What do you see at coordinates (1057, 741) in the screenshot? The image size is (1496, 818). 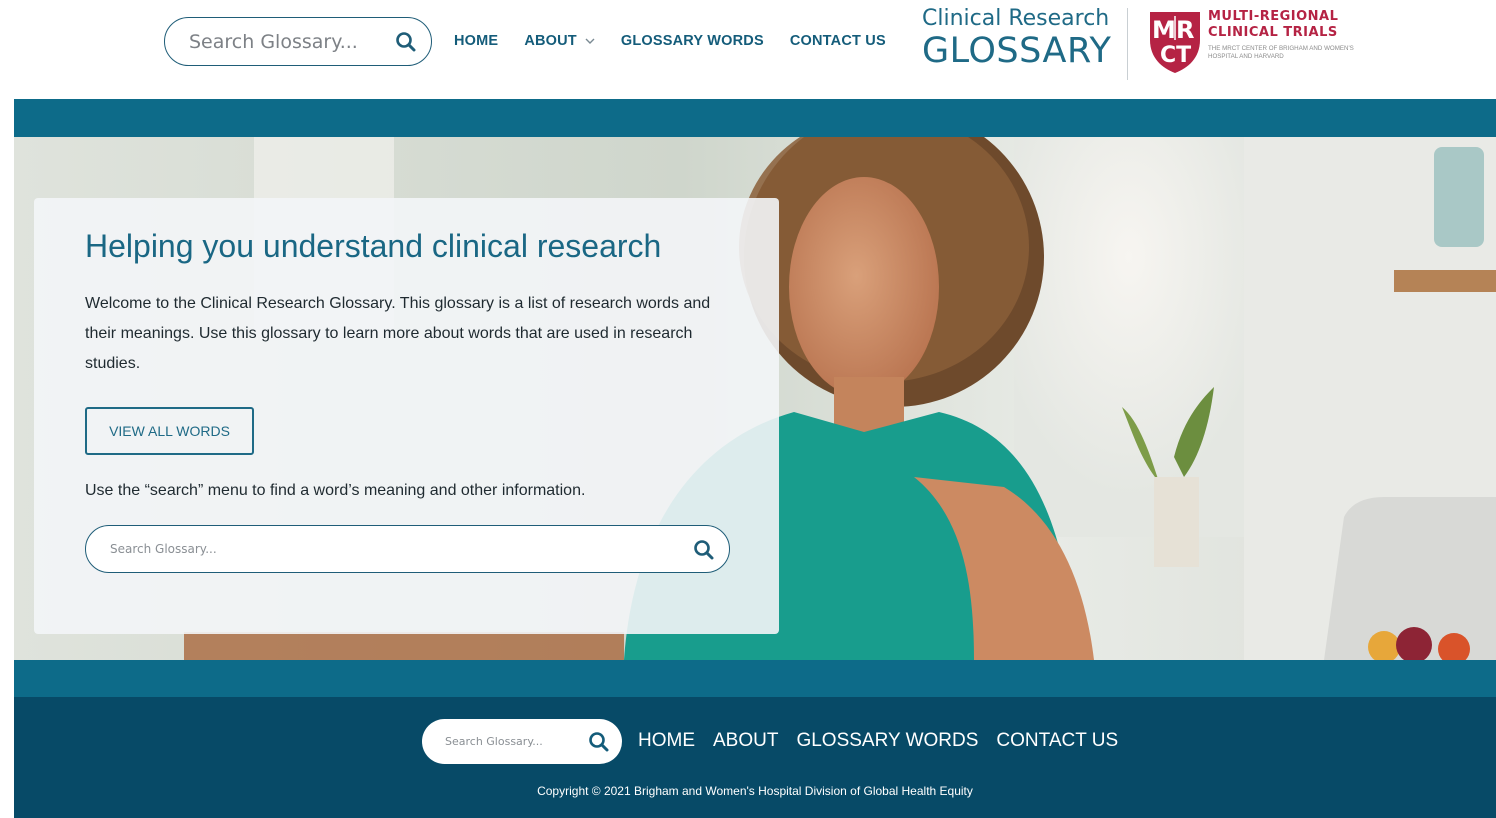 I see `footer-nav-contact-us: CONTACT US` at bounding box center [1057, 741].